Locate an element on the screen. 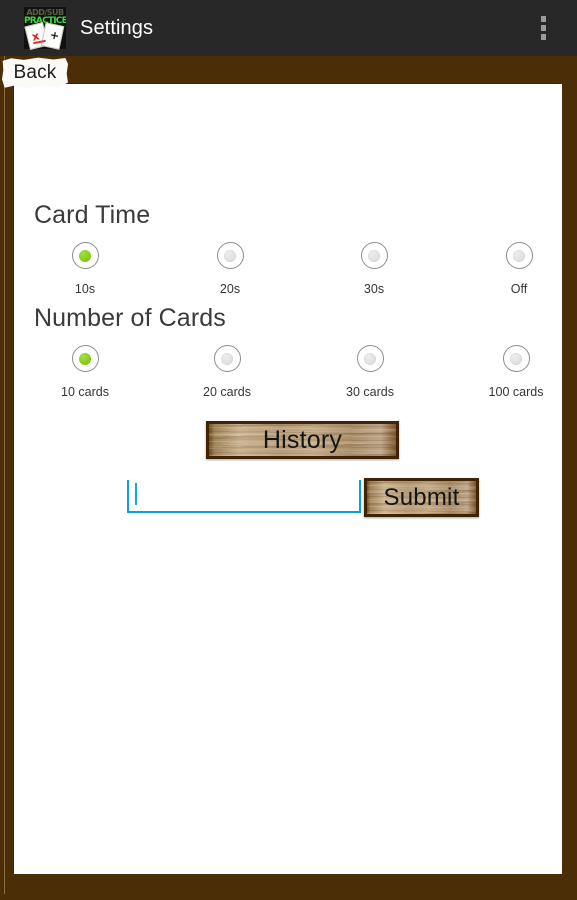 This screenshot has width=577, height=900. back-button-label: Back is located at coordinates (35, 72).